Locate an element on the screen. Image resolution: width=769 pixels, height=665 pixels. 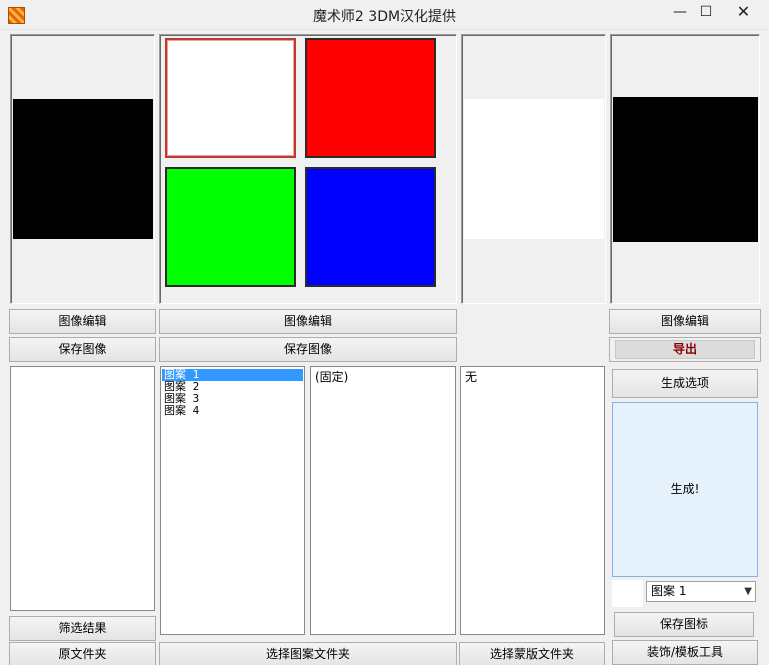
swatch-white is located at coordinates (230, 98).